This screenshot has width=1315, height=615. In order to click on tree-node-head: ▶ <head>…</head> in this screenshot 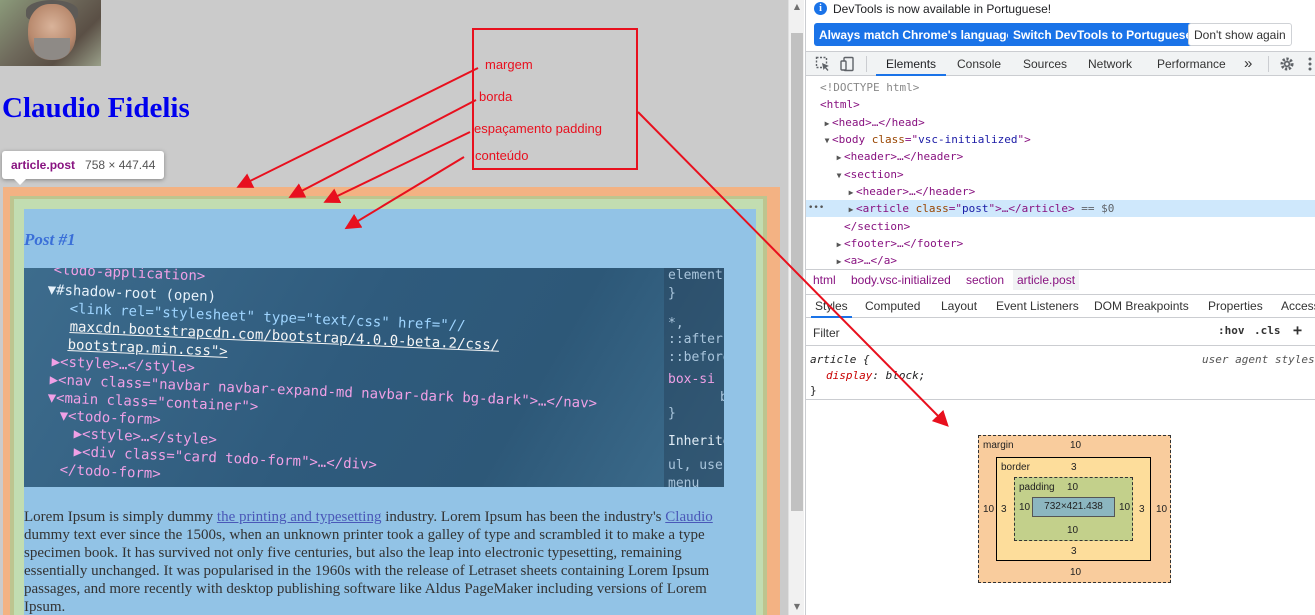, I will do `click(1060, 122)`.